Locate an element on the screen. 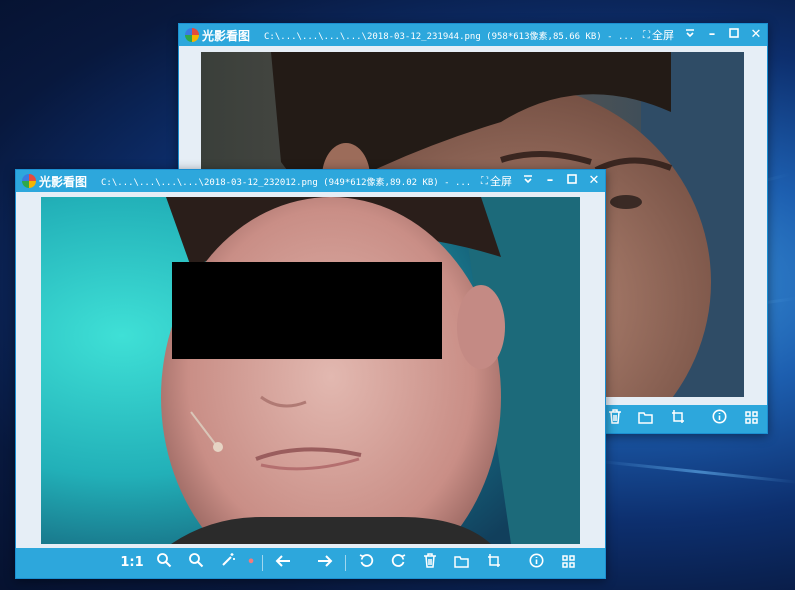 The height and width of the screenshot is (590, 795). magic-wand-icon is located at coordinates (228, 559).